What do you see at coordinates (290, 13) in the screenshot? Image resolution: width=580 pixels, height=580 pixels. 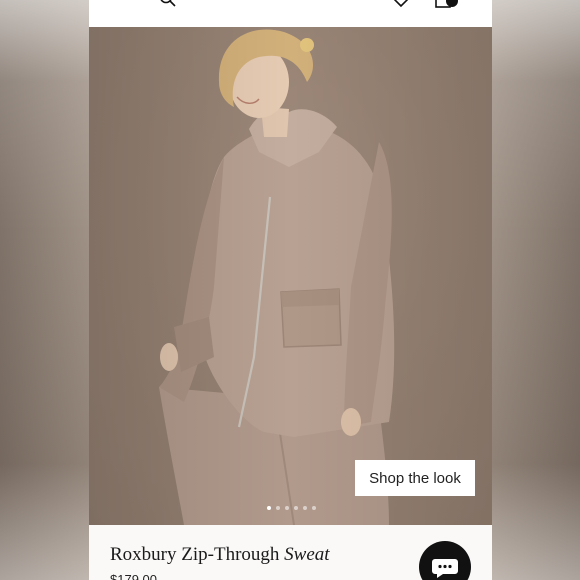 I see `top-navigation-bar` at bounding box center [290, 13].